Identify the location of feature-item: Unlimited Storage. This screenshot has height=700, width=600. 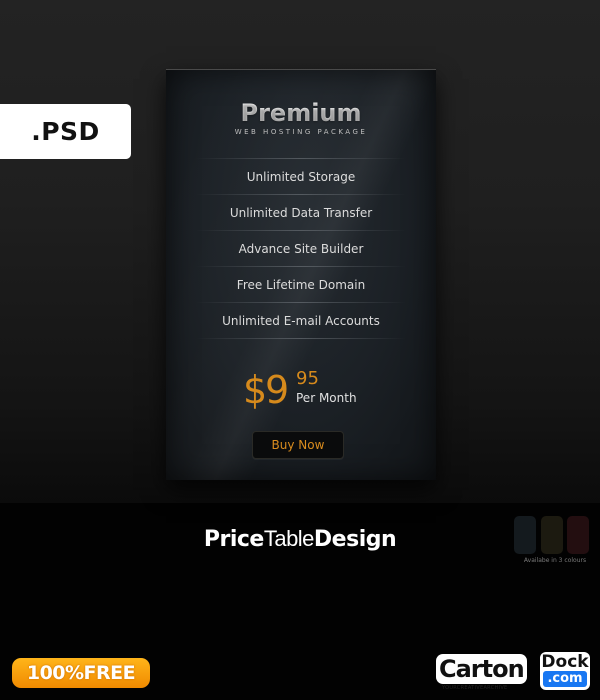
(301, 176).